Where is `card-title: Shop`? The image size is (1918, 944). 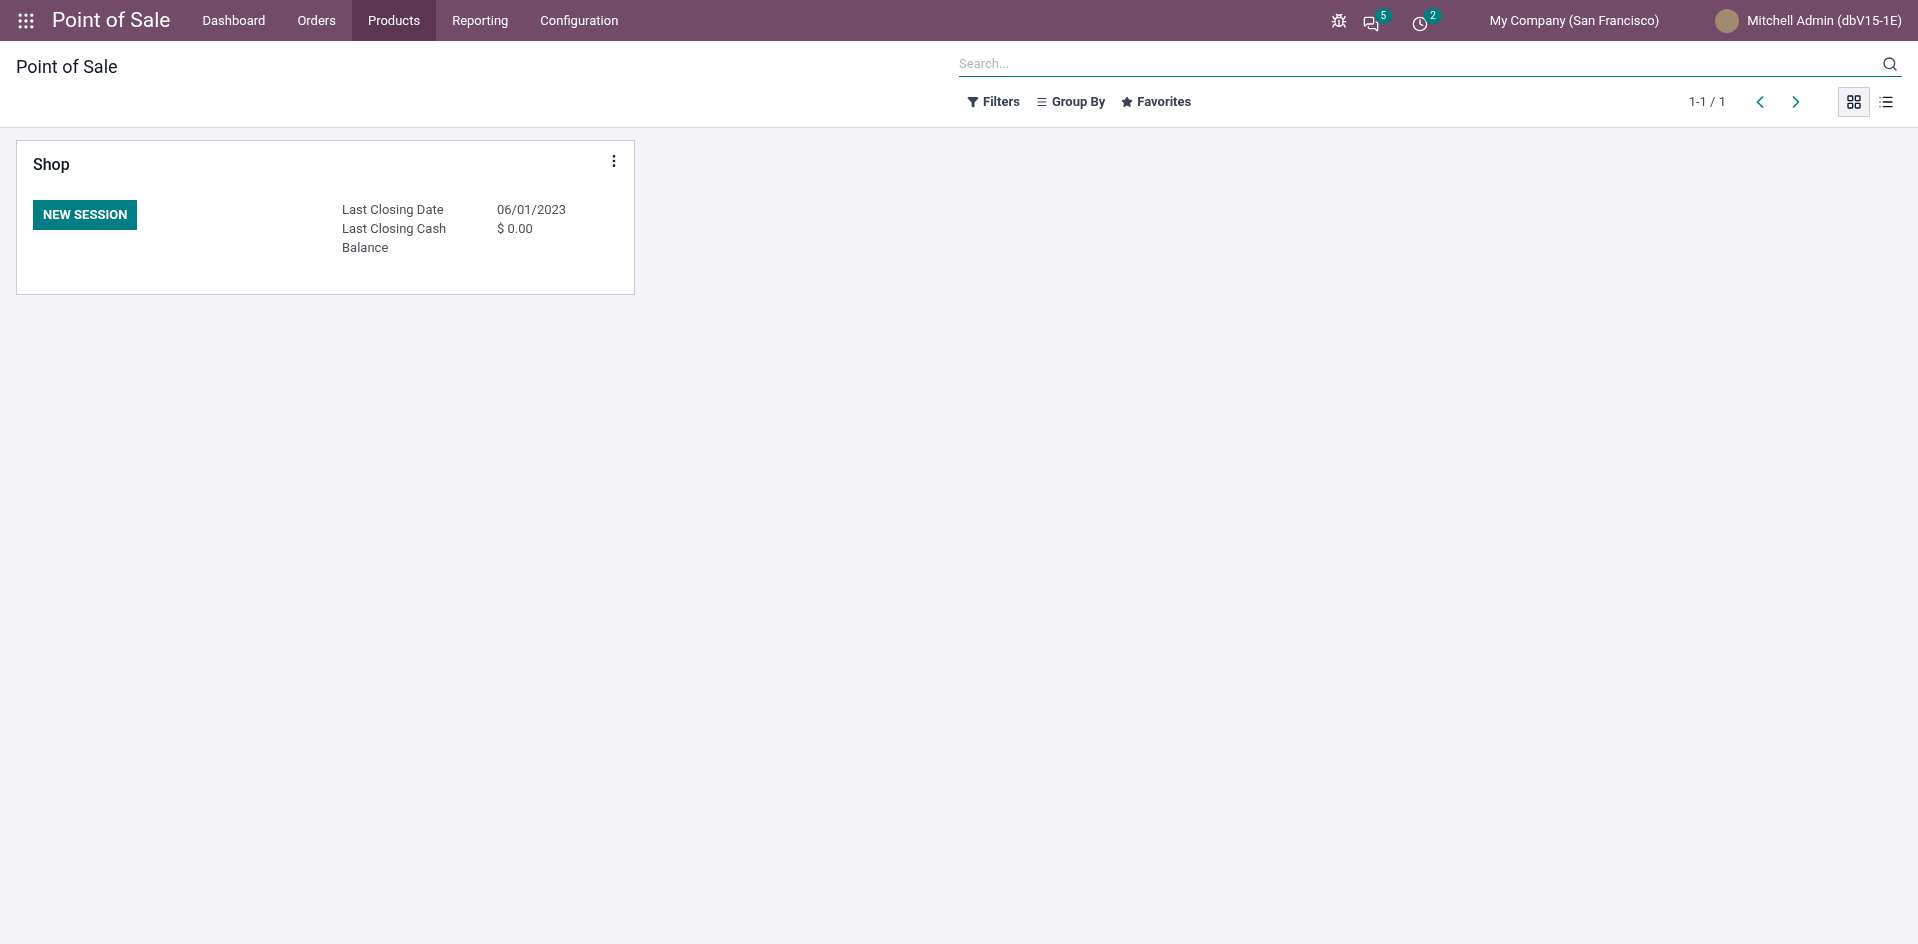
card-title: Shop is located at coordinates (51, 164).